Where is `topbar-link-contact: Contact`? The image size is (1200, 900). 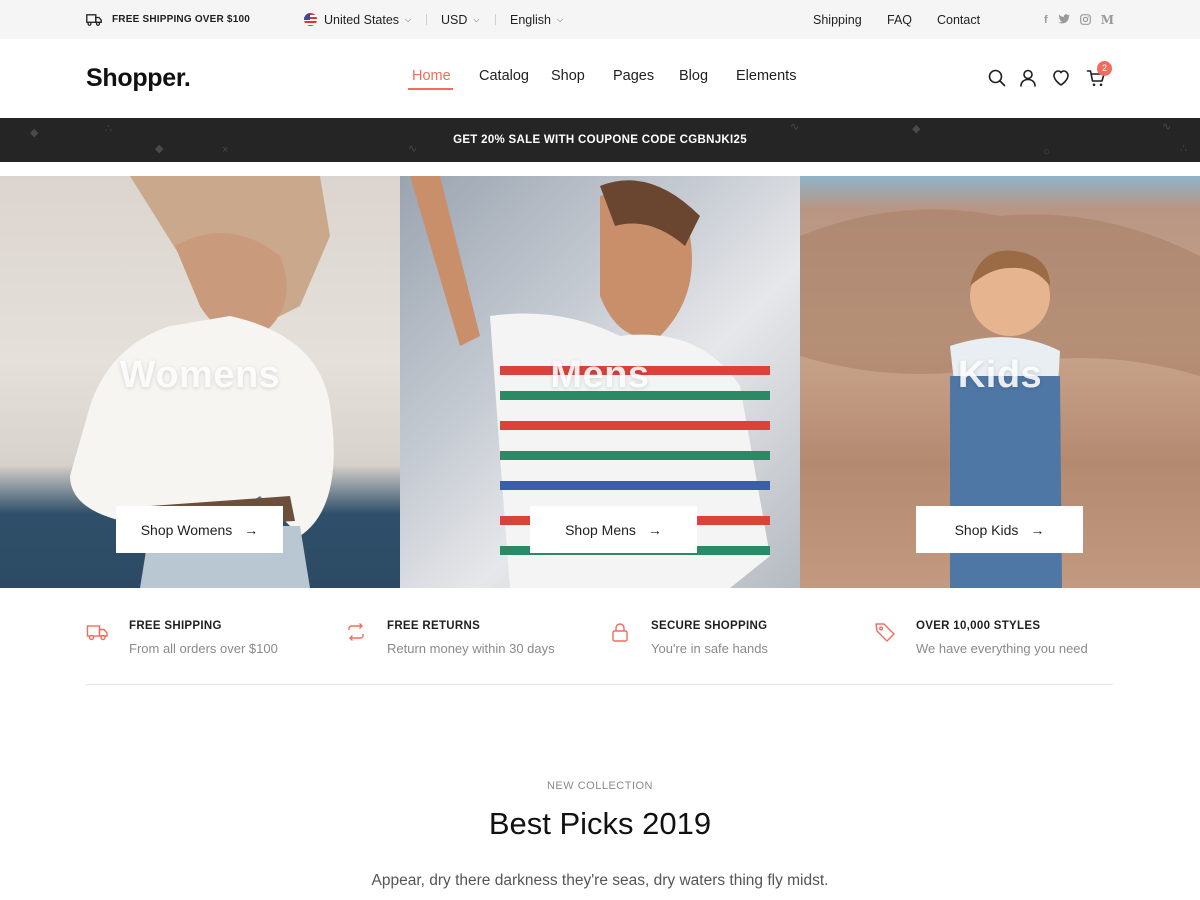 topbar-link-contact: Contact is located at coordinates (958, 19).